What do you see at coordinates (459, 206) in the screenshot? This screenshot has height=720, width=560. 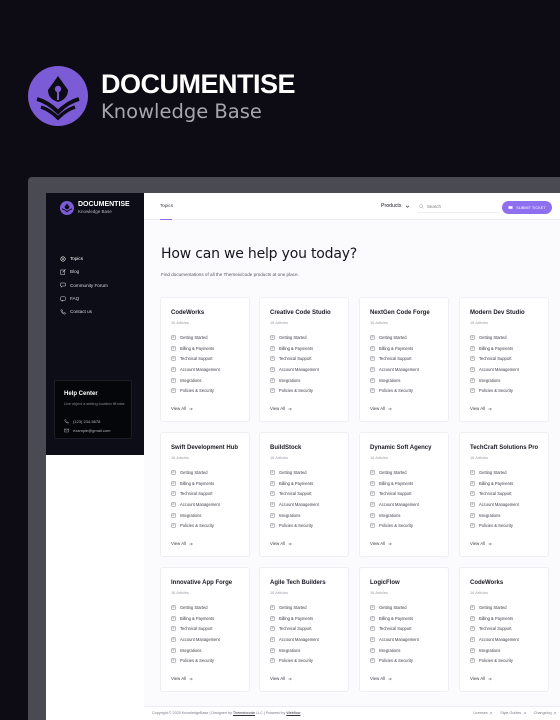 I see `search-input` at bounding box center [459, 206].